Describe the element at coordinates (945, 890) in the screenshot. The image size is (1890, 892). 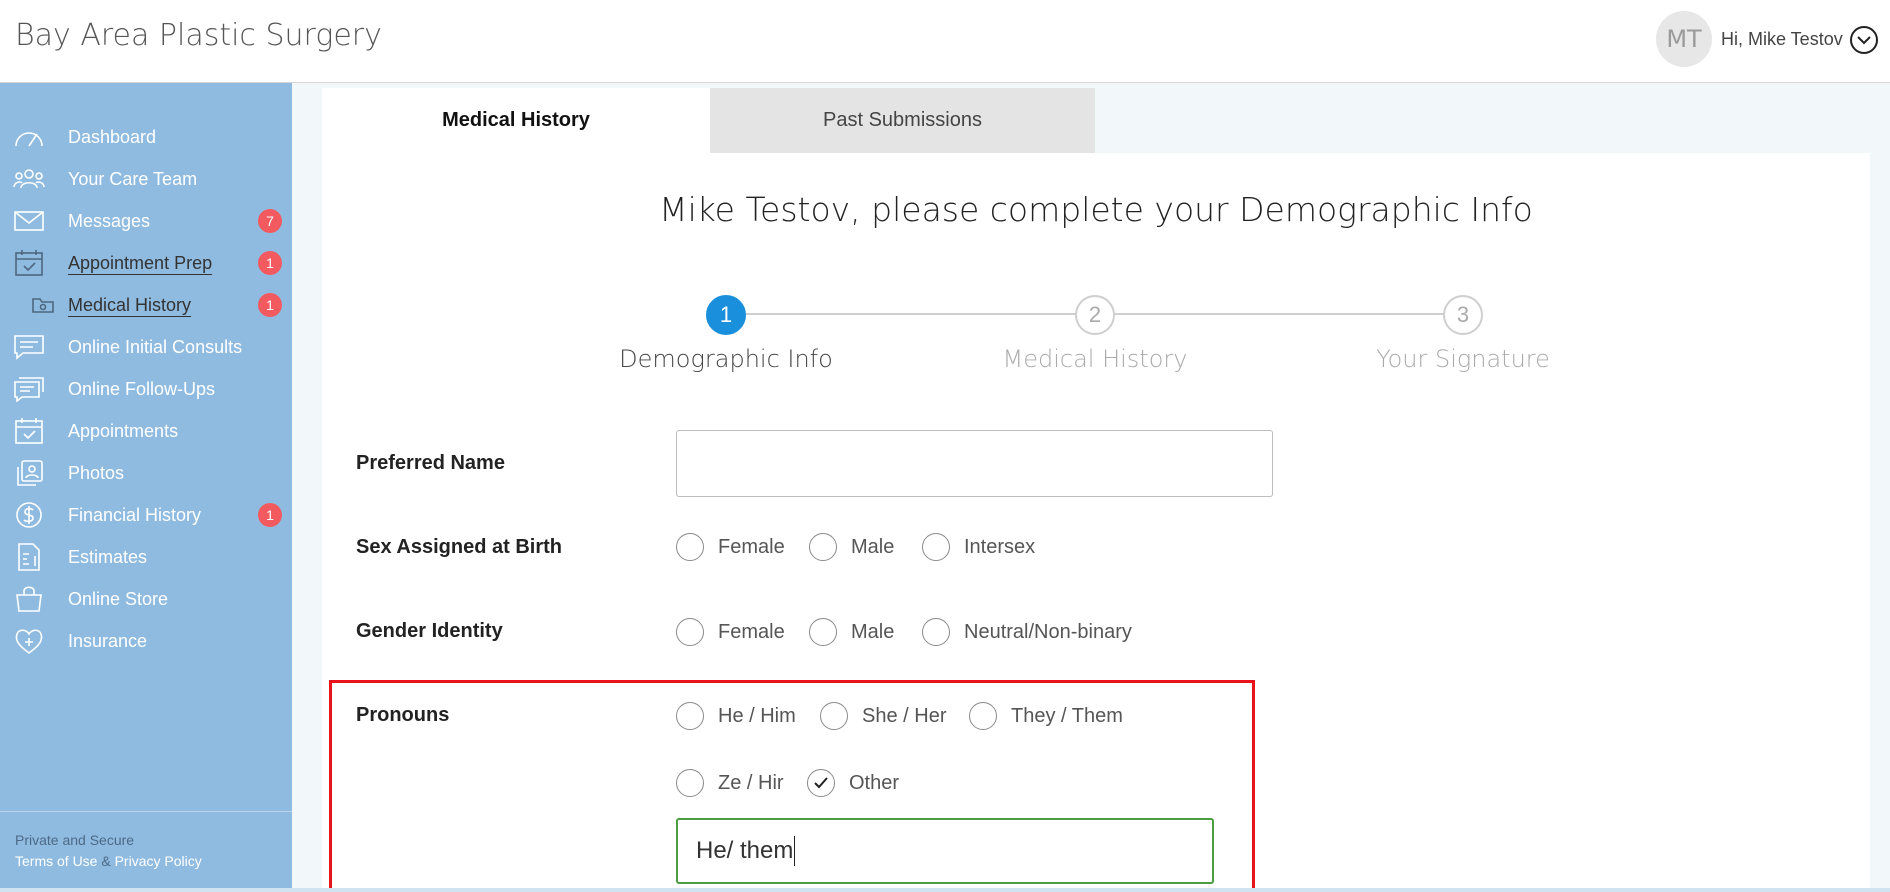
I see `bottom-scroll-edge` at that location.